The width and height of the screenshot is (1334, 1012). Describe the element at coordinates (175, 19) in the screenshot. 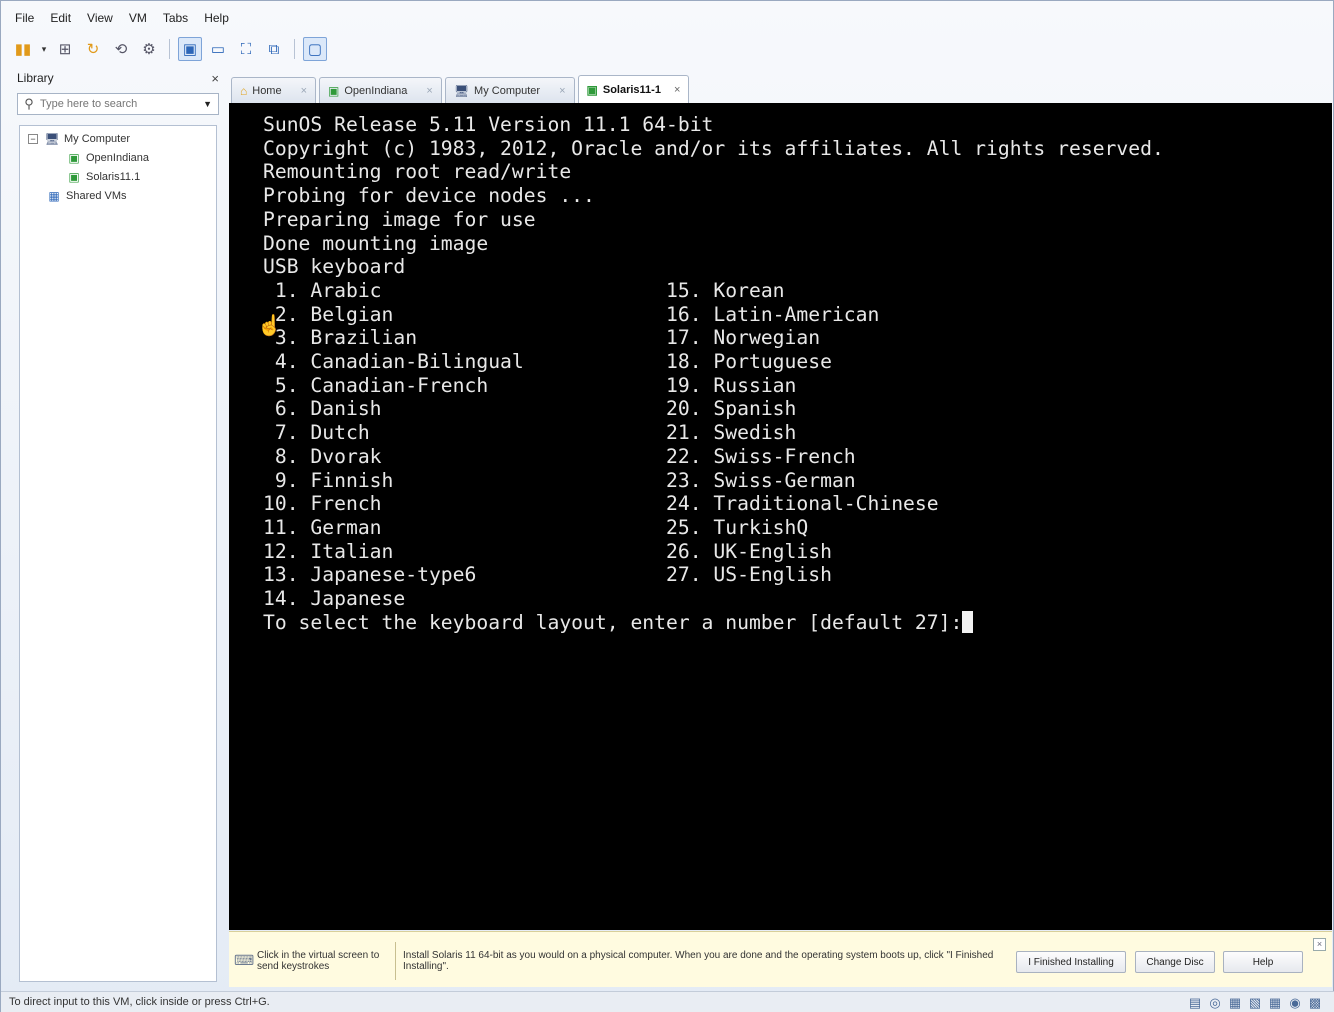

I see `menu-tabs: Tabs` at that location.